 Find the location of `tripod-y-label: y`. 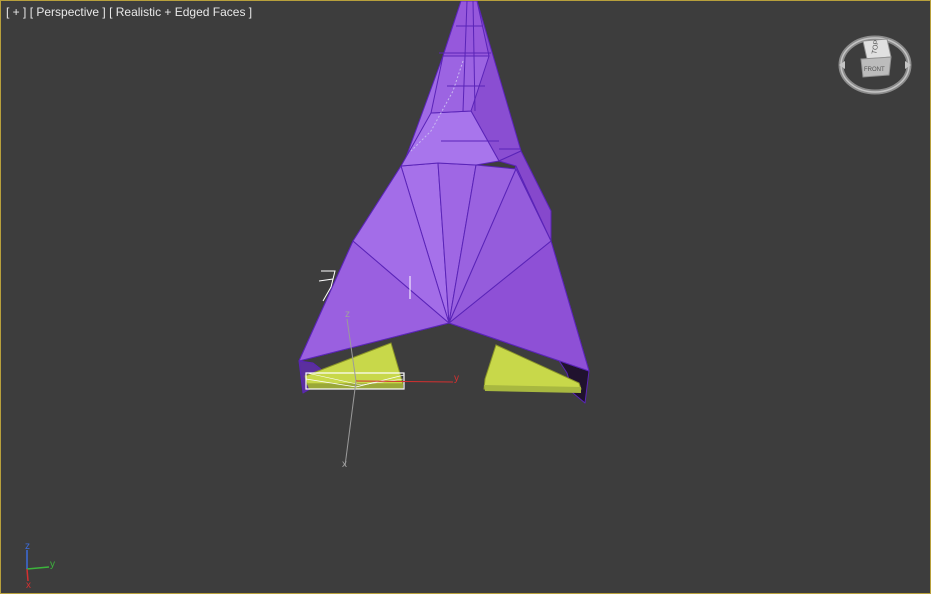

tripod-y-label: y is located at coordinates (52, 564).